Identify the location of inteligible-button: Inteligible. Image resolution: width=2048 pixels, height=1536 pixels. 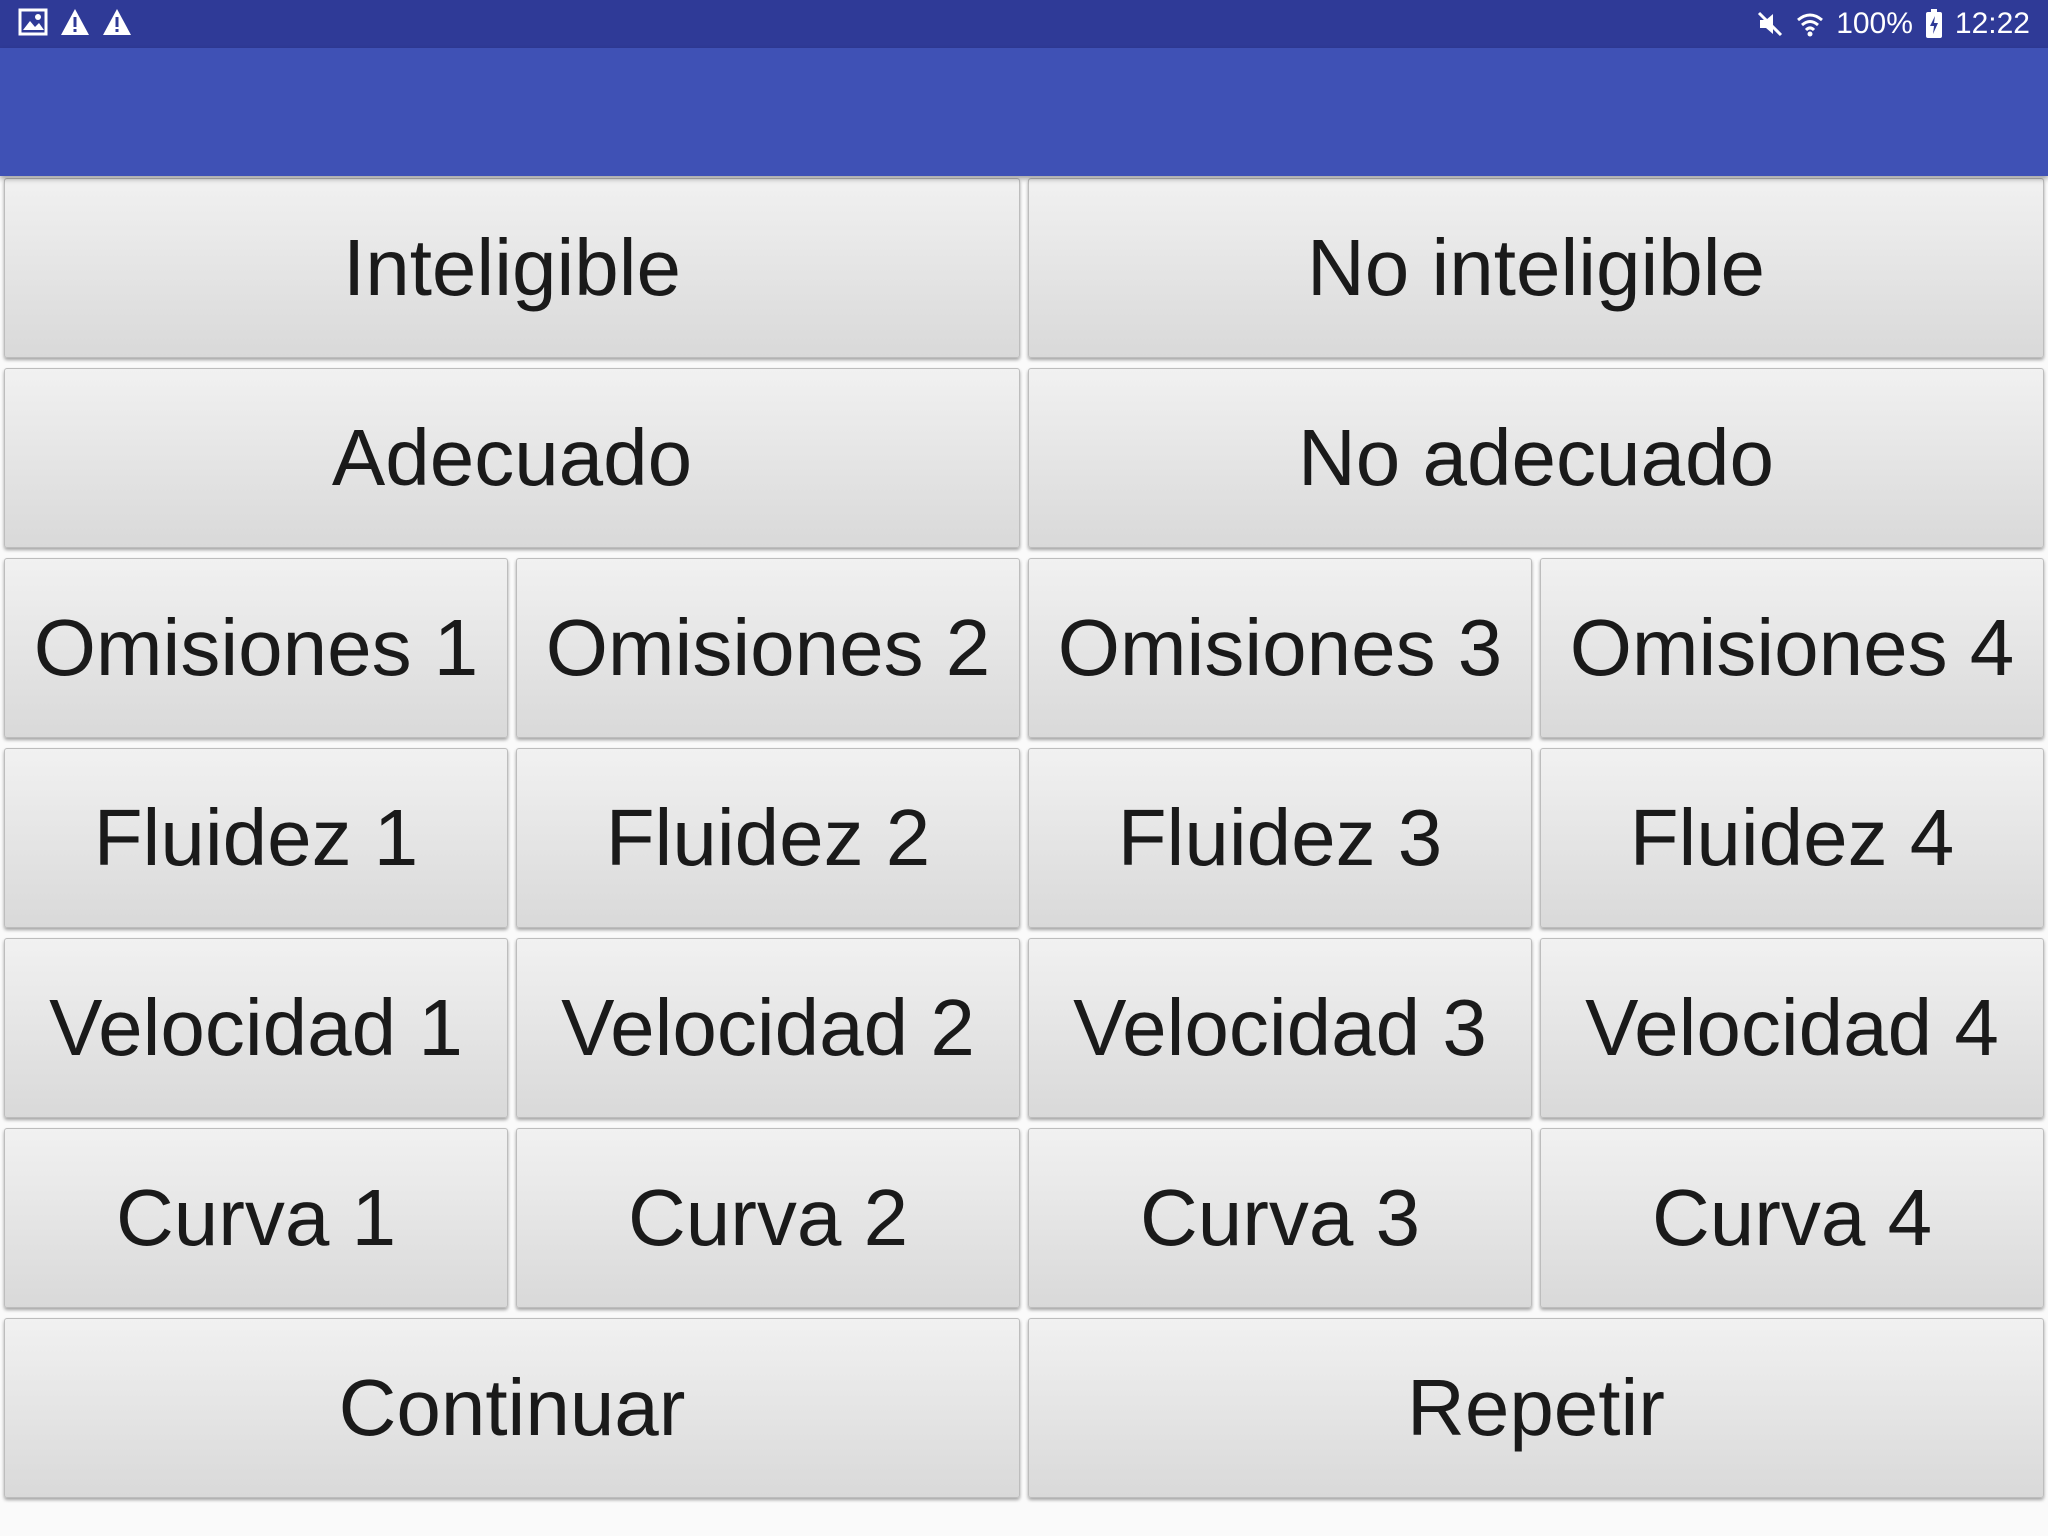
(512, 268).